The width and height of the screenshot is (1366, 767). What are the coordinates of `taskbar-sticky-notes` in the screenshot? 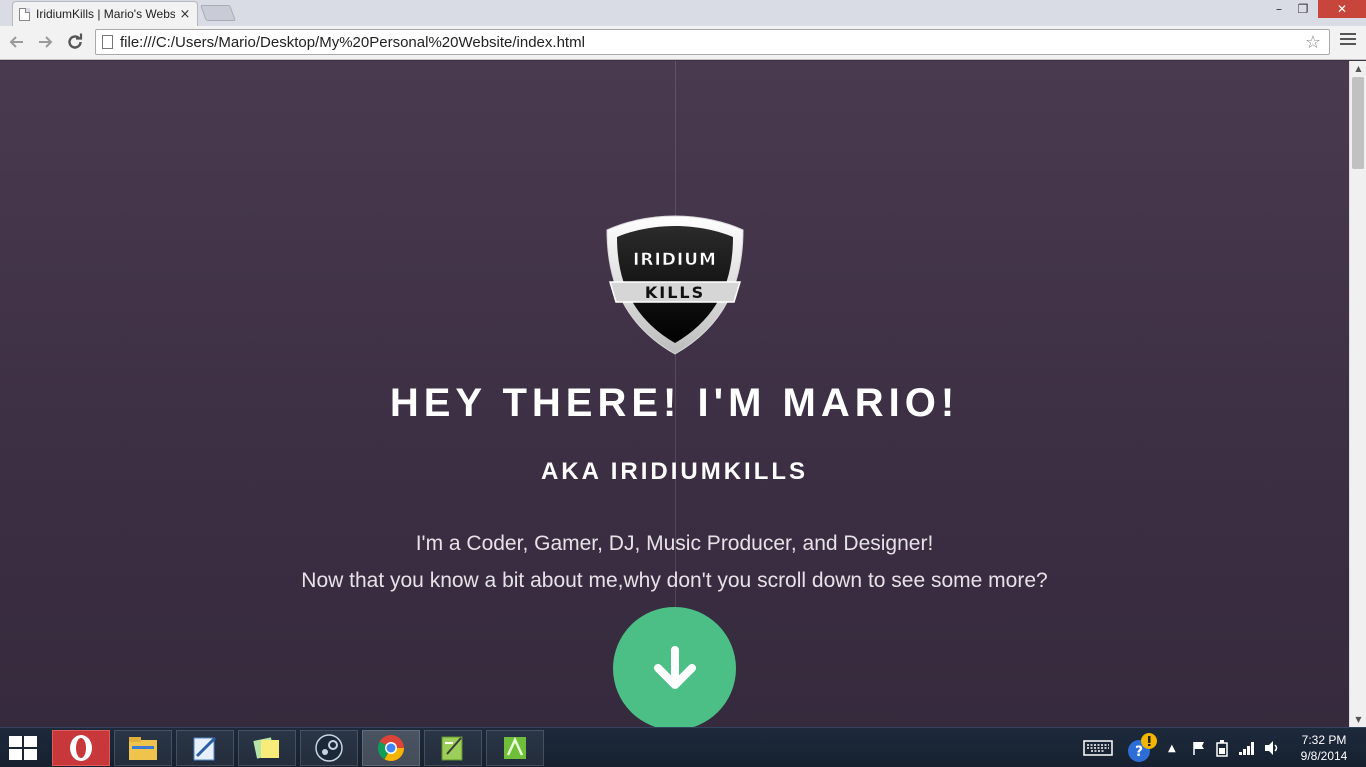 It's located at (267, 748).